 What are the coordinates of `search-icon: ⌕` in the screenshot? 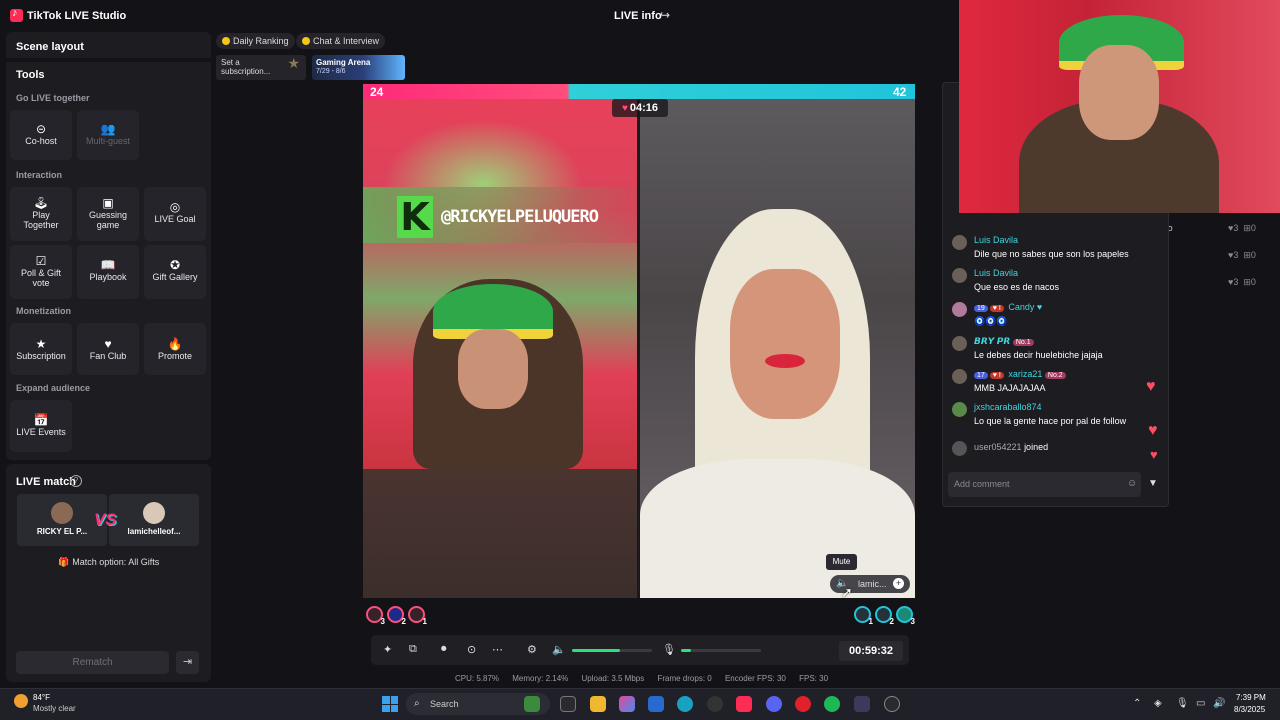 It's located at (417, 703).